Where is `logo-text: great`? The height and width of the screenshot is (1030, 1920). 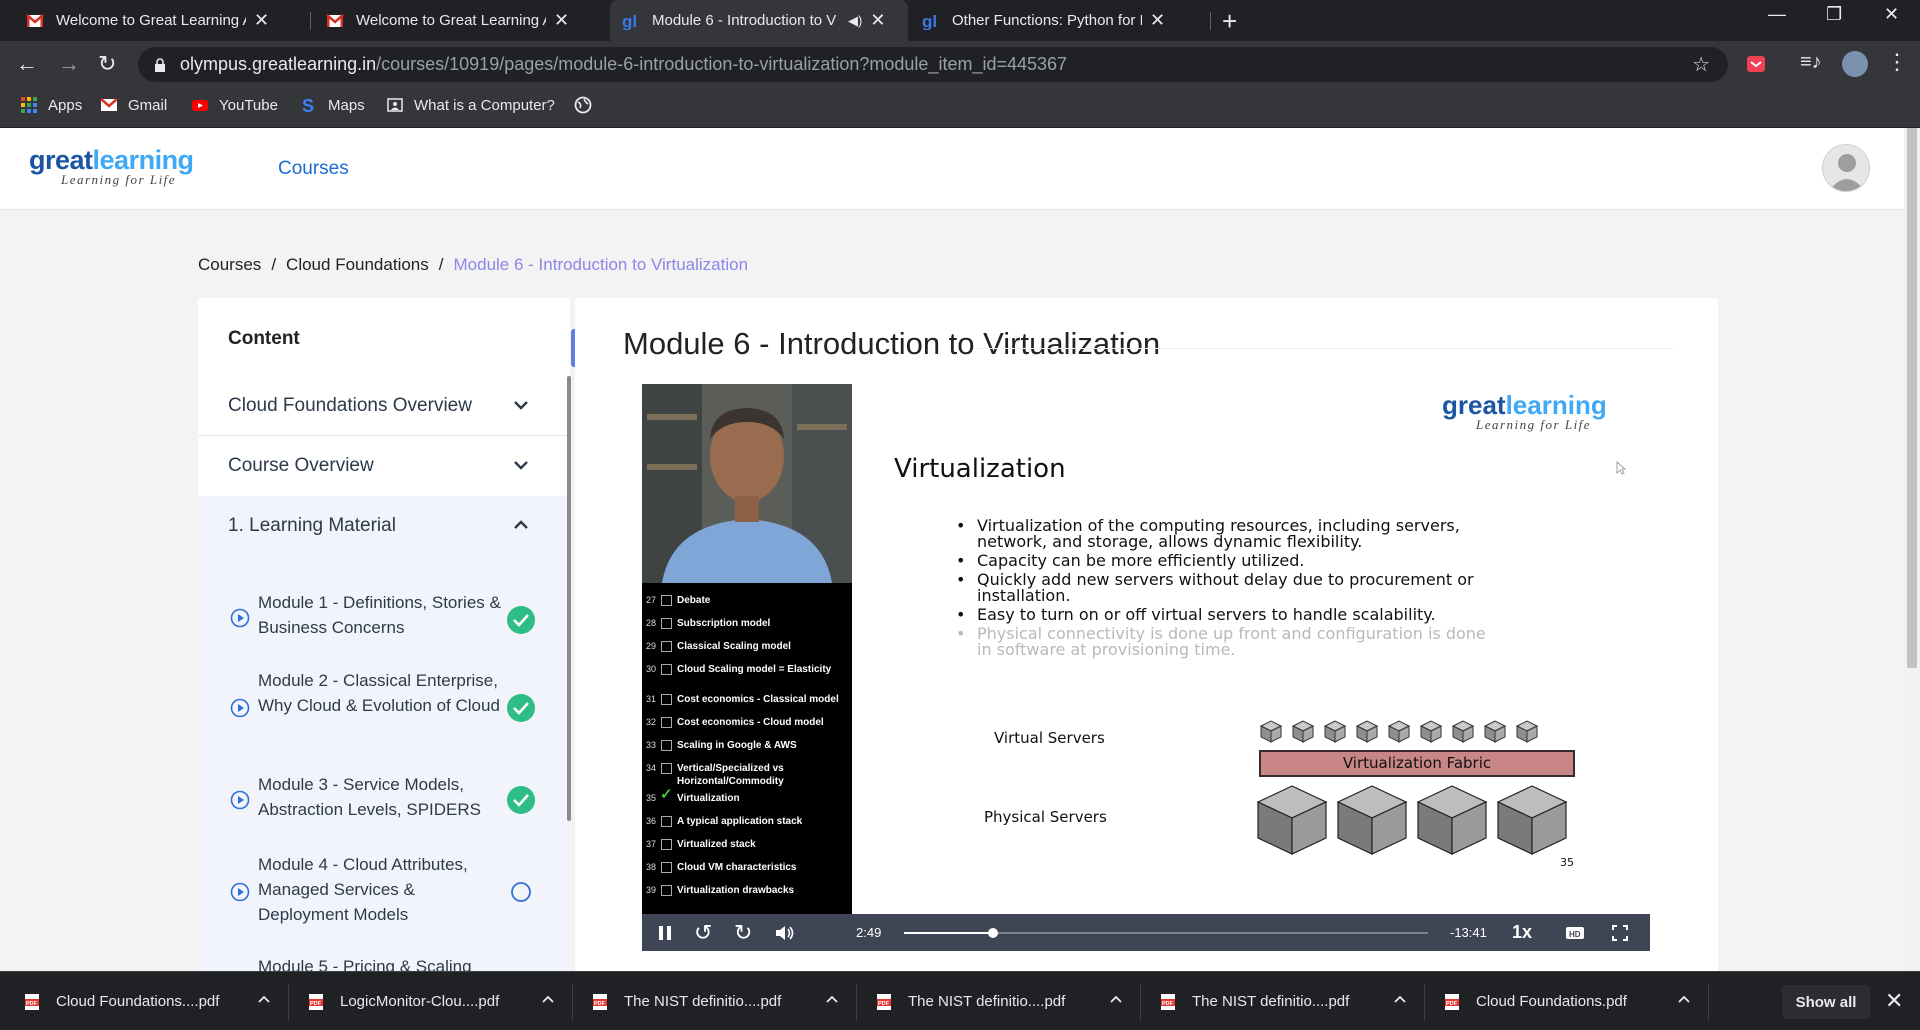 logo-text: great is located at coordinates (61, 160).